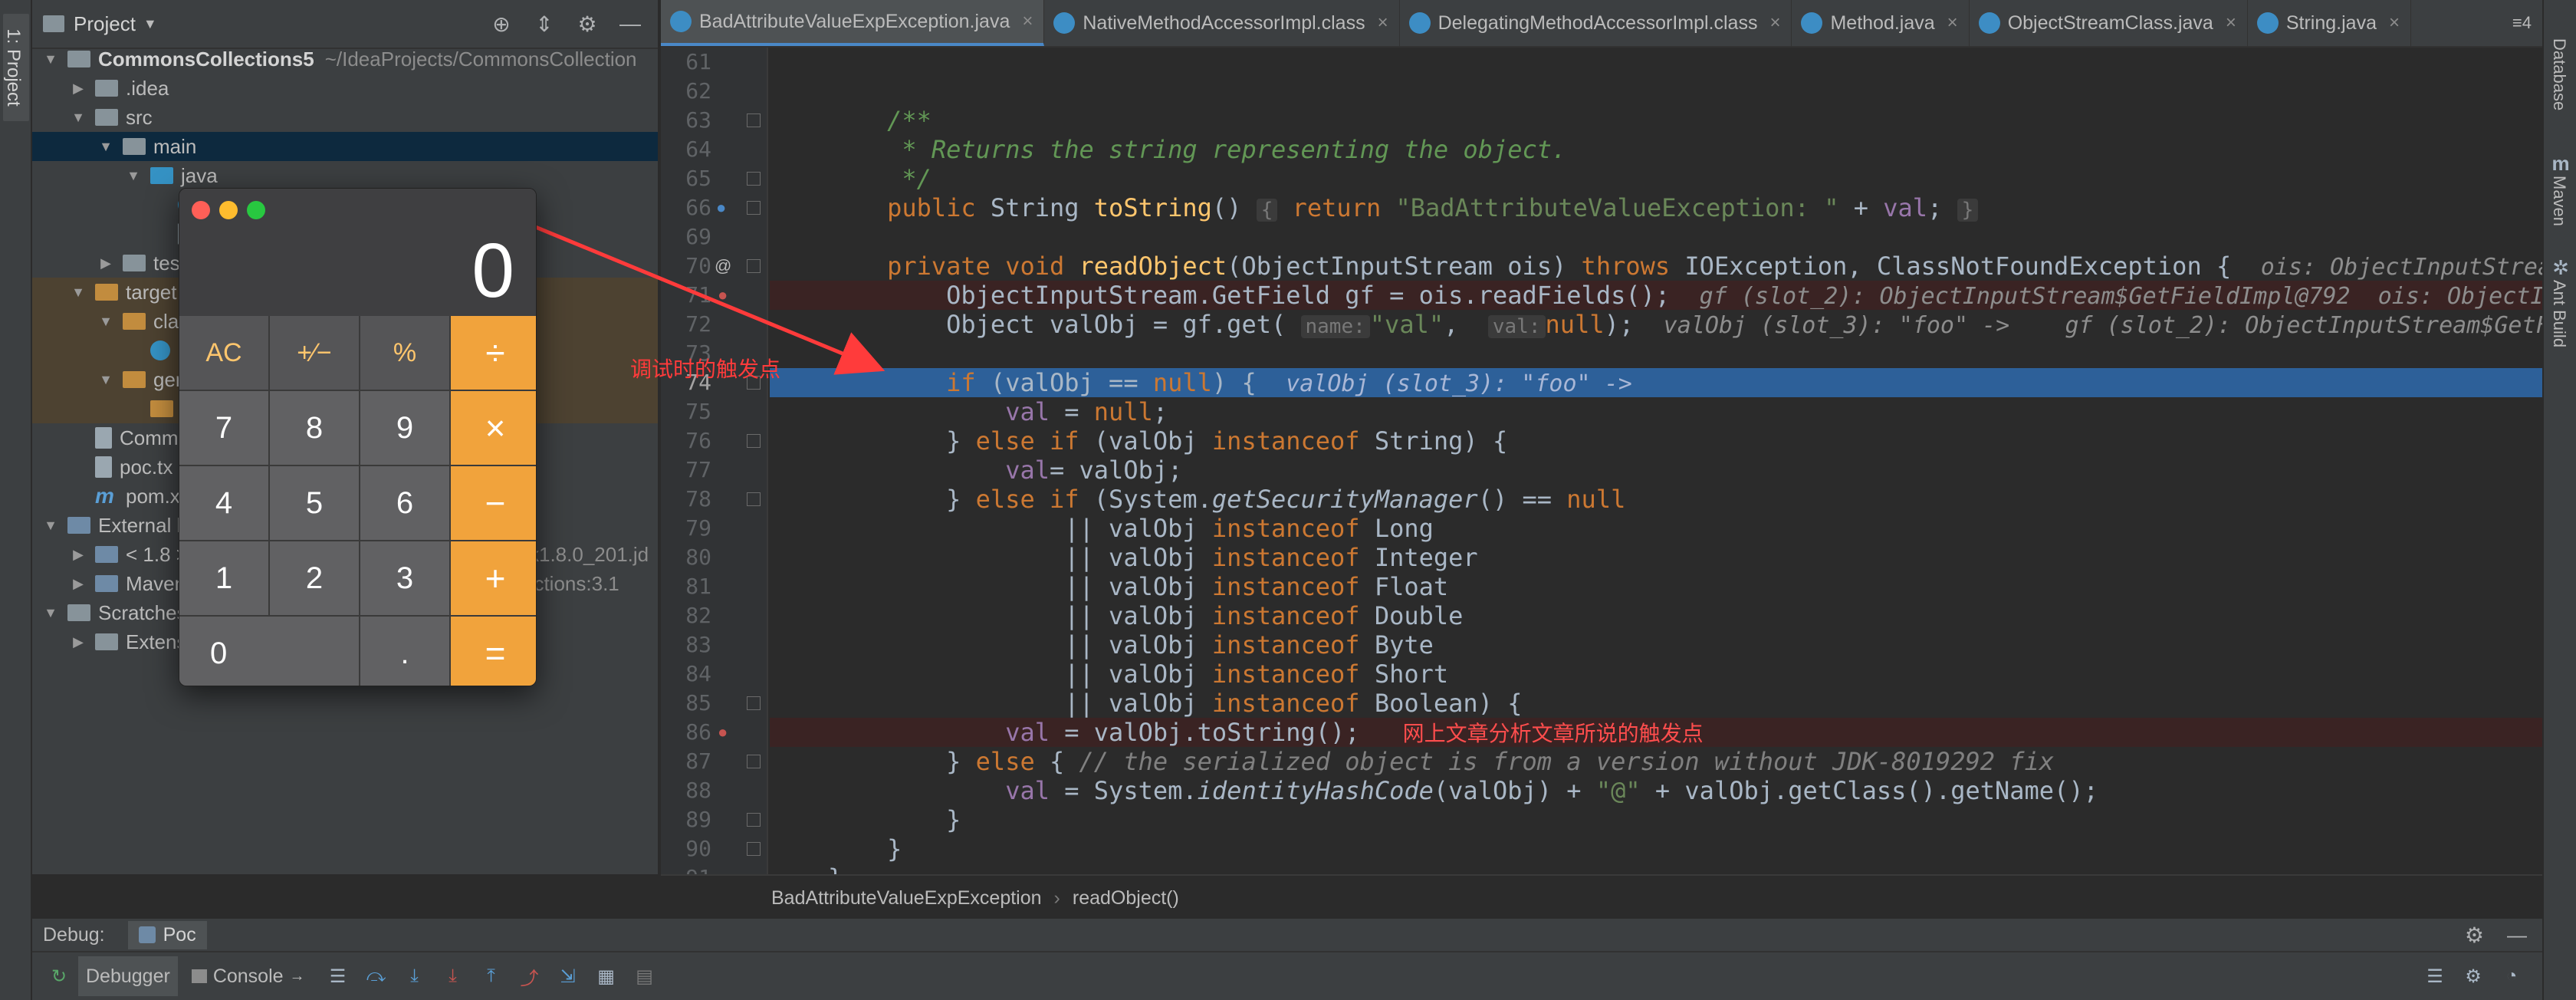  What do you see at coordinates (529, 976) in the screenshot?
I see `drop-frame-icon: ⤴` at bounding box center [529, 976].